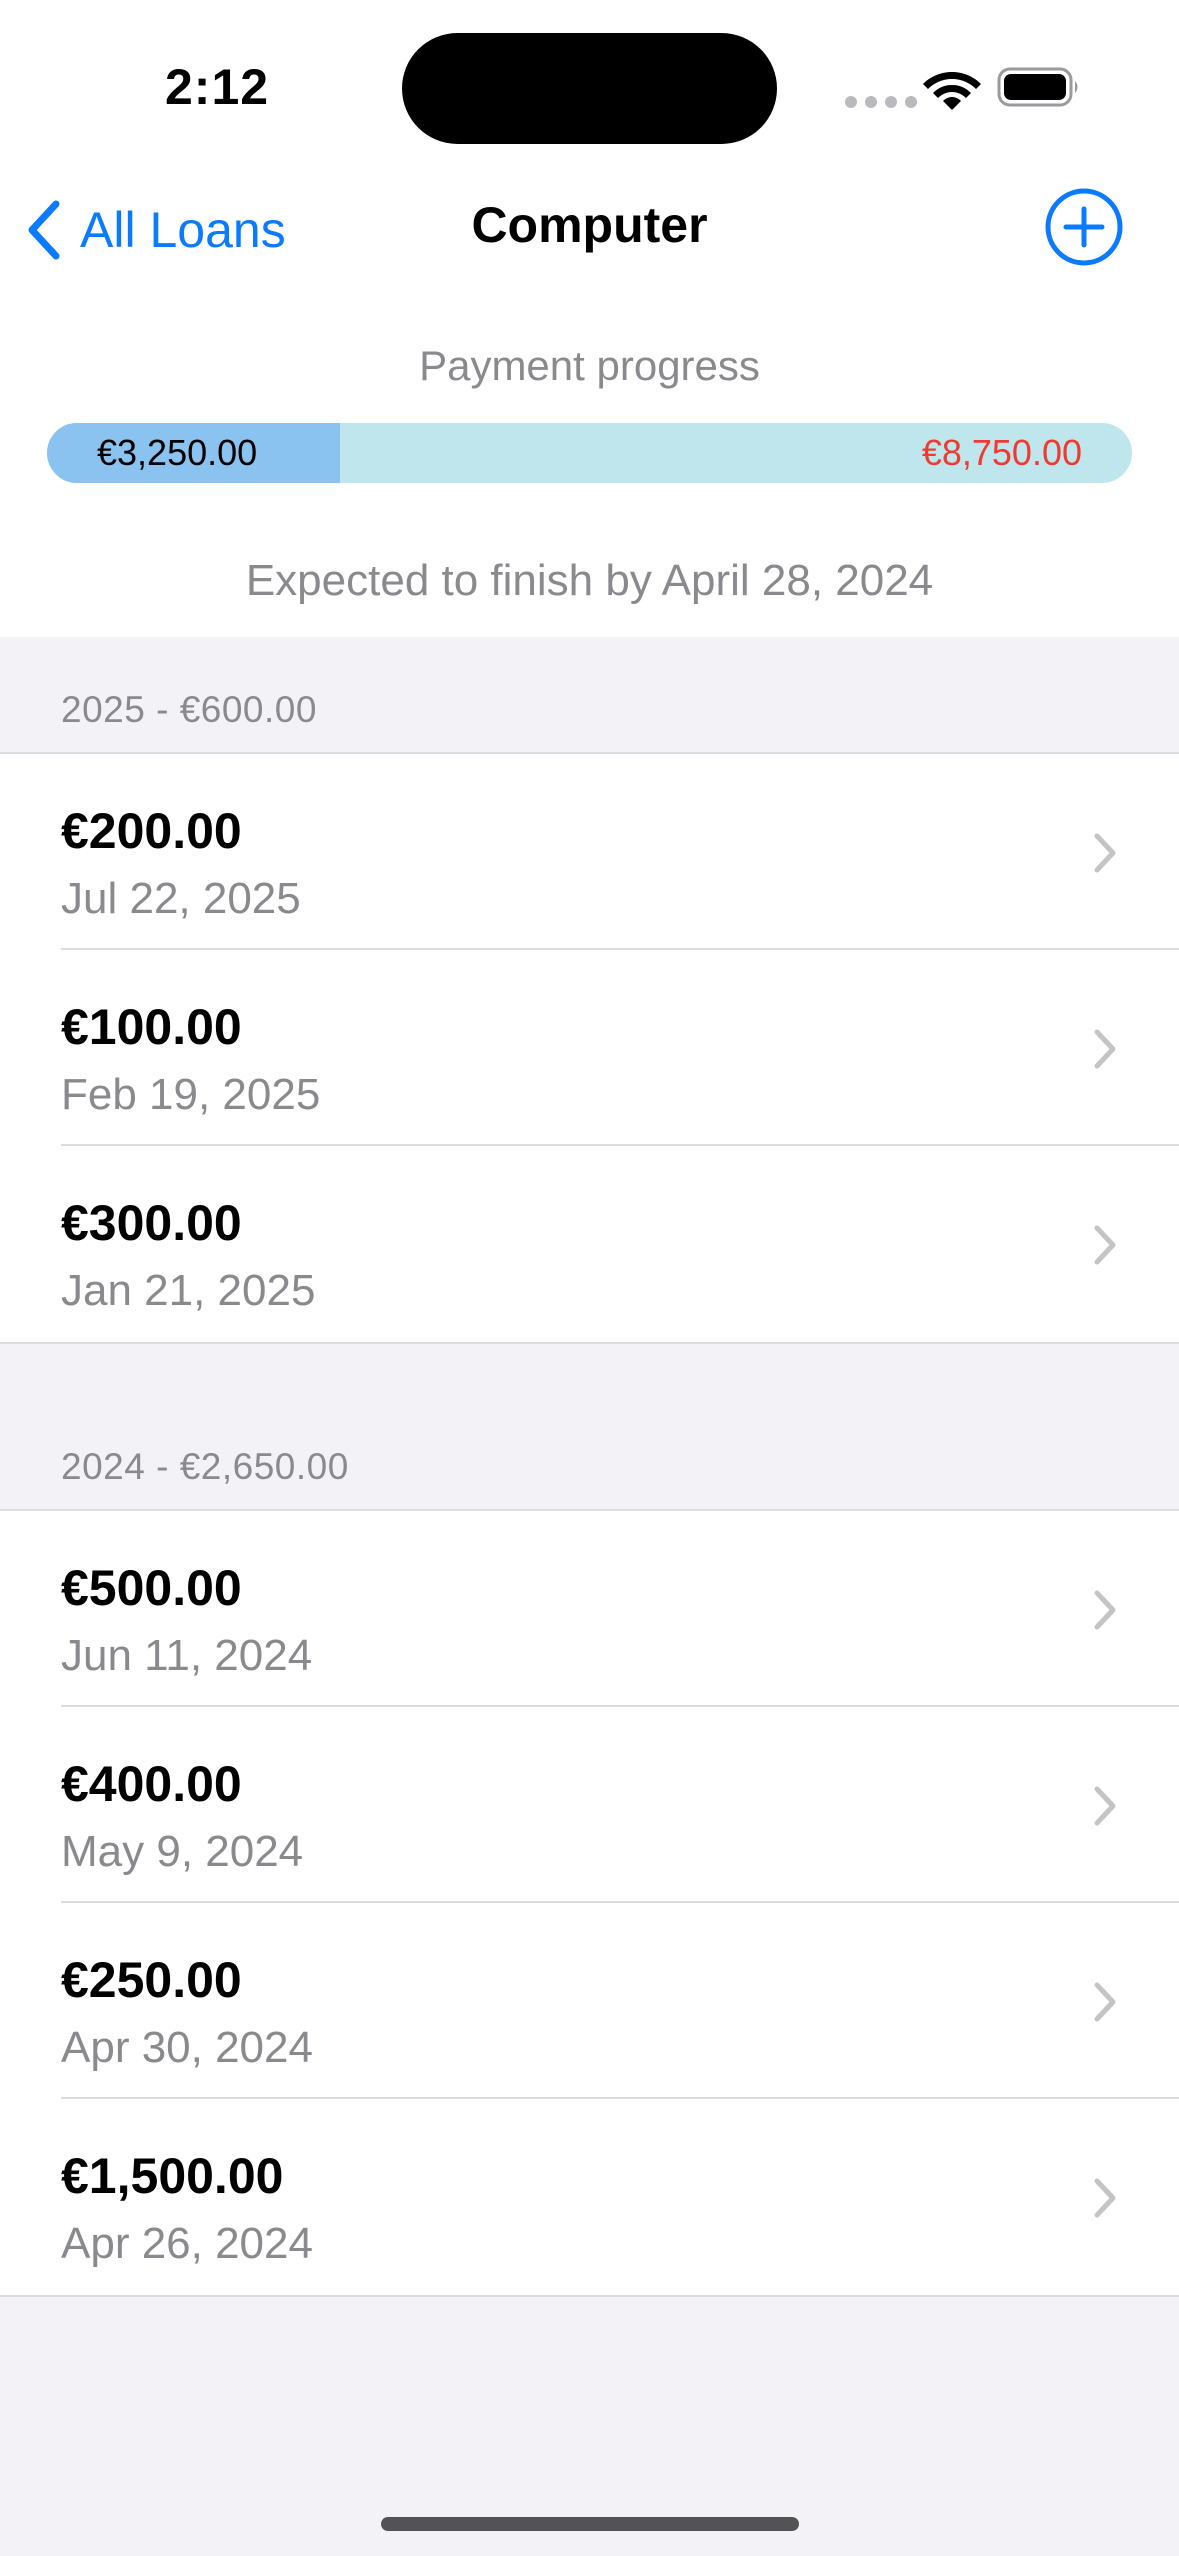 The image size is (1179, 2556). What do you see at coordinates (952, 91) in the screenshot?
I see `wifi-icon` at bounding box center [952, 91].